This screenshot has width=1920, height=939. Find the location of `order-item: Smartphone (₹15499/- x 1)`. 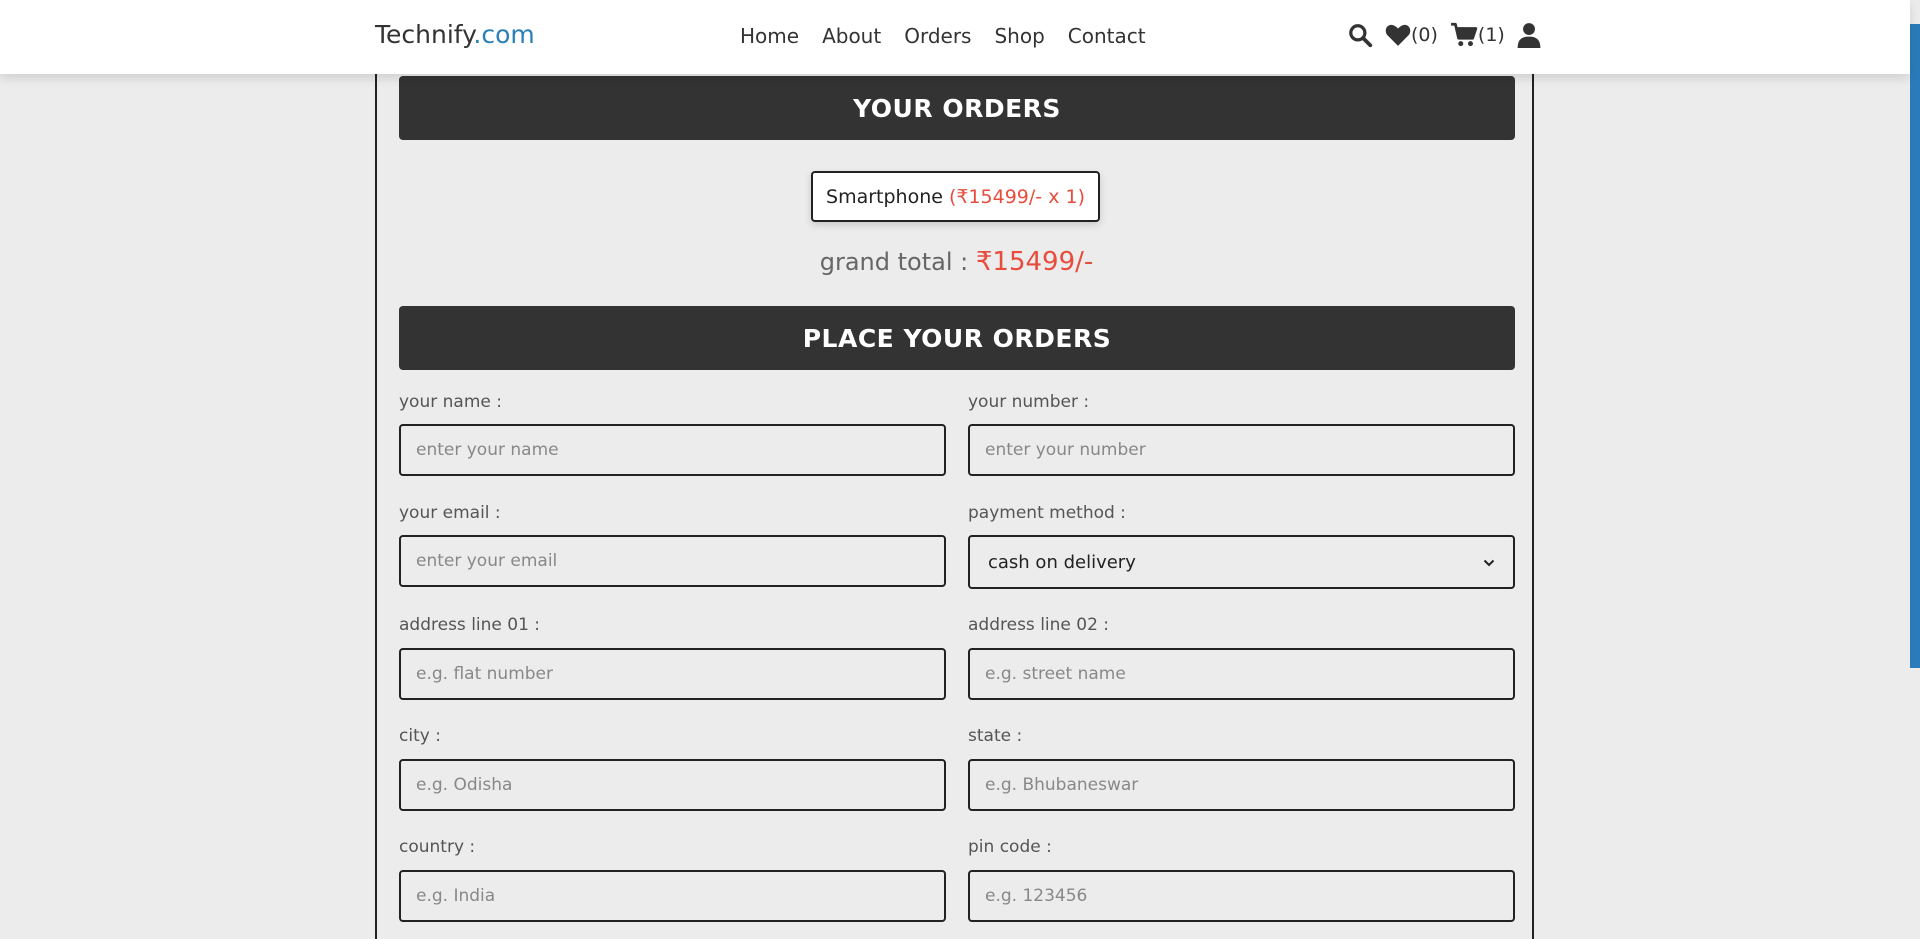

order-item: Smartphone (₹15499/- x 1) is located at coordinates (955, 196).